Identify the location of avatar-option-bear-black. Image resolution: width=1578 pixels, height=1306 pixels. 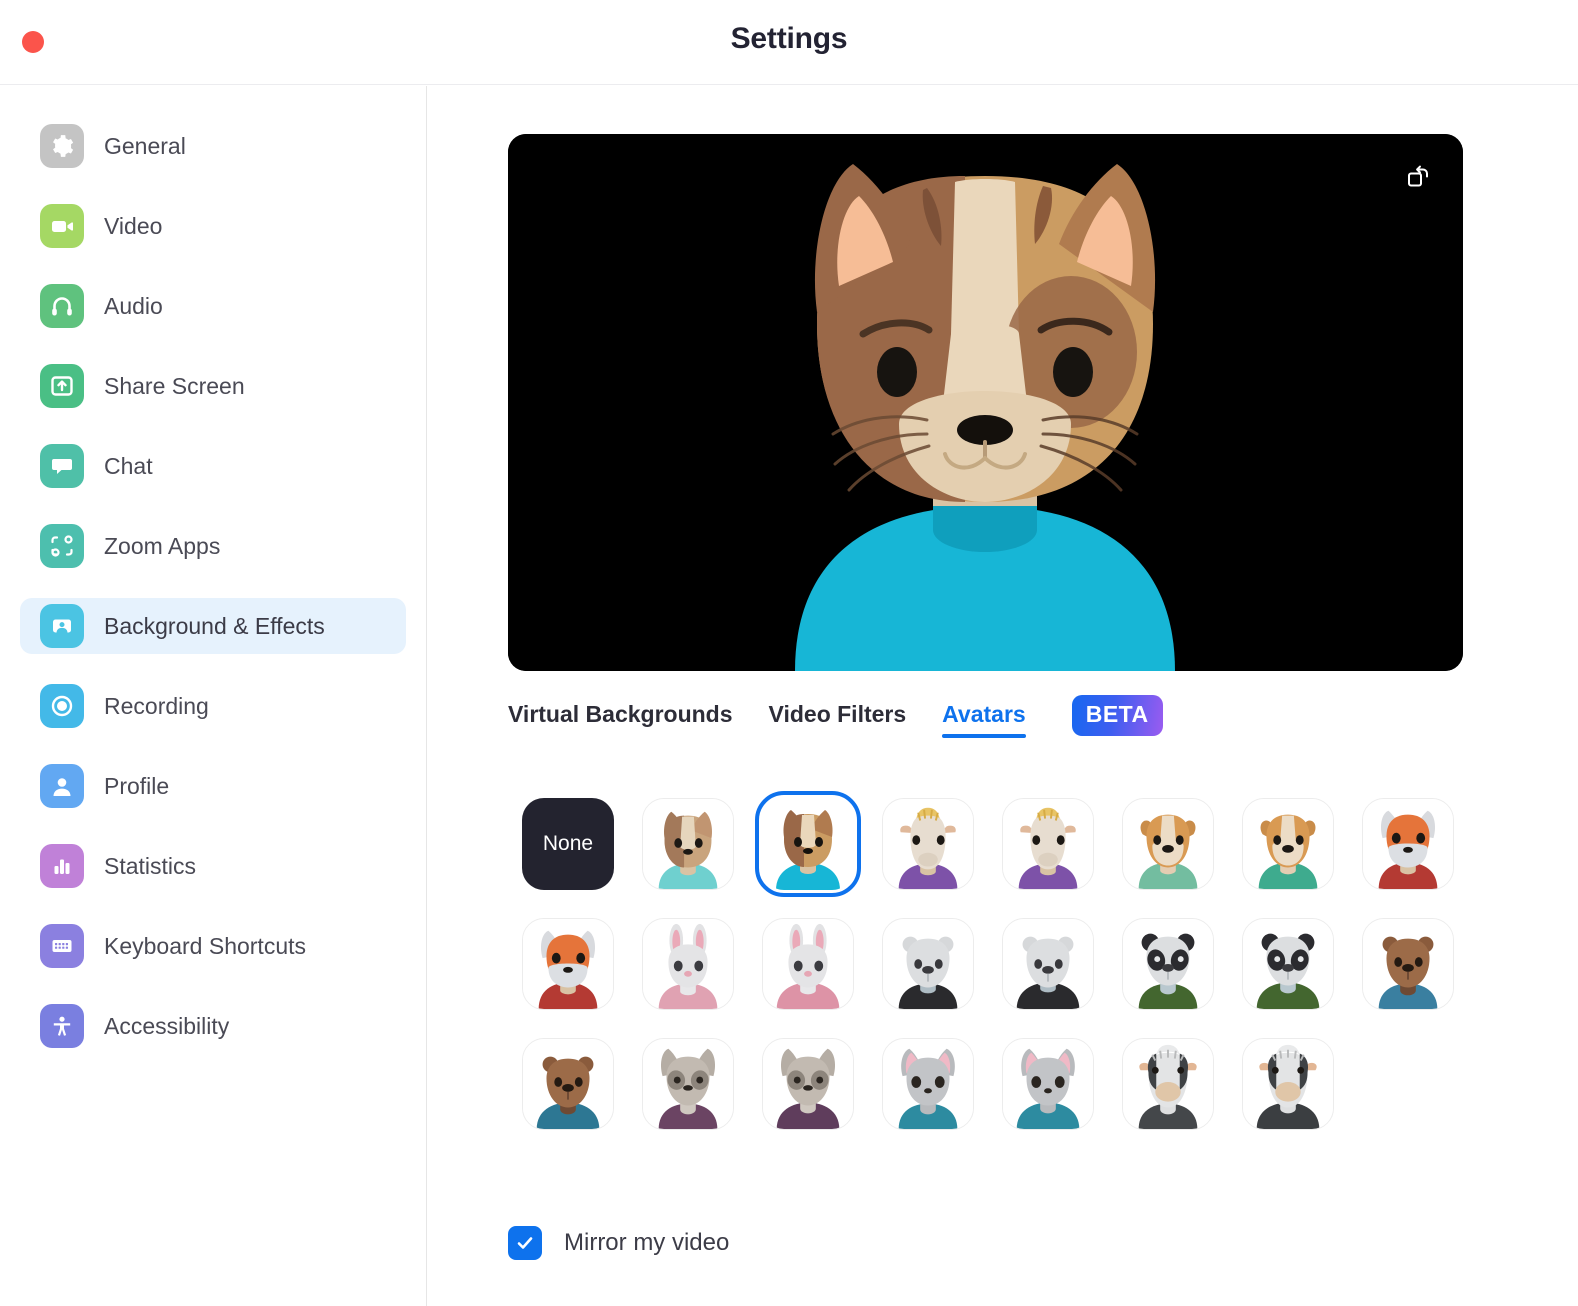
(928, 964).